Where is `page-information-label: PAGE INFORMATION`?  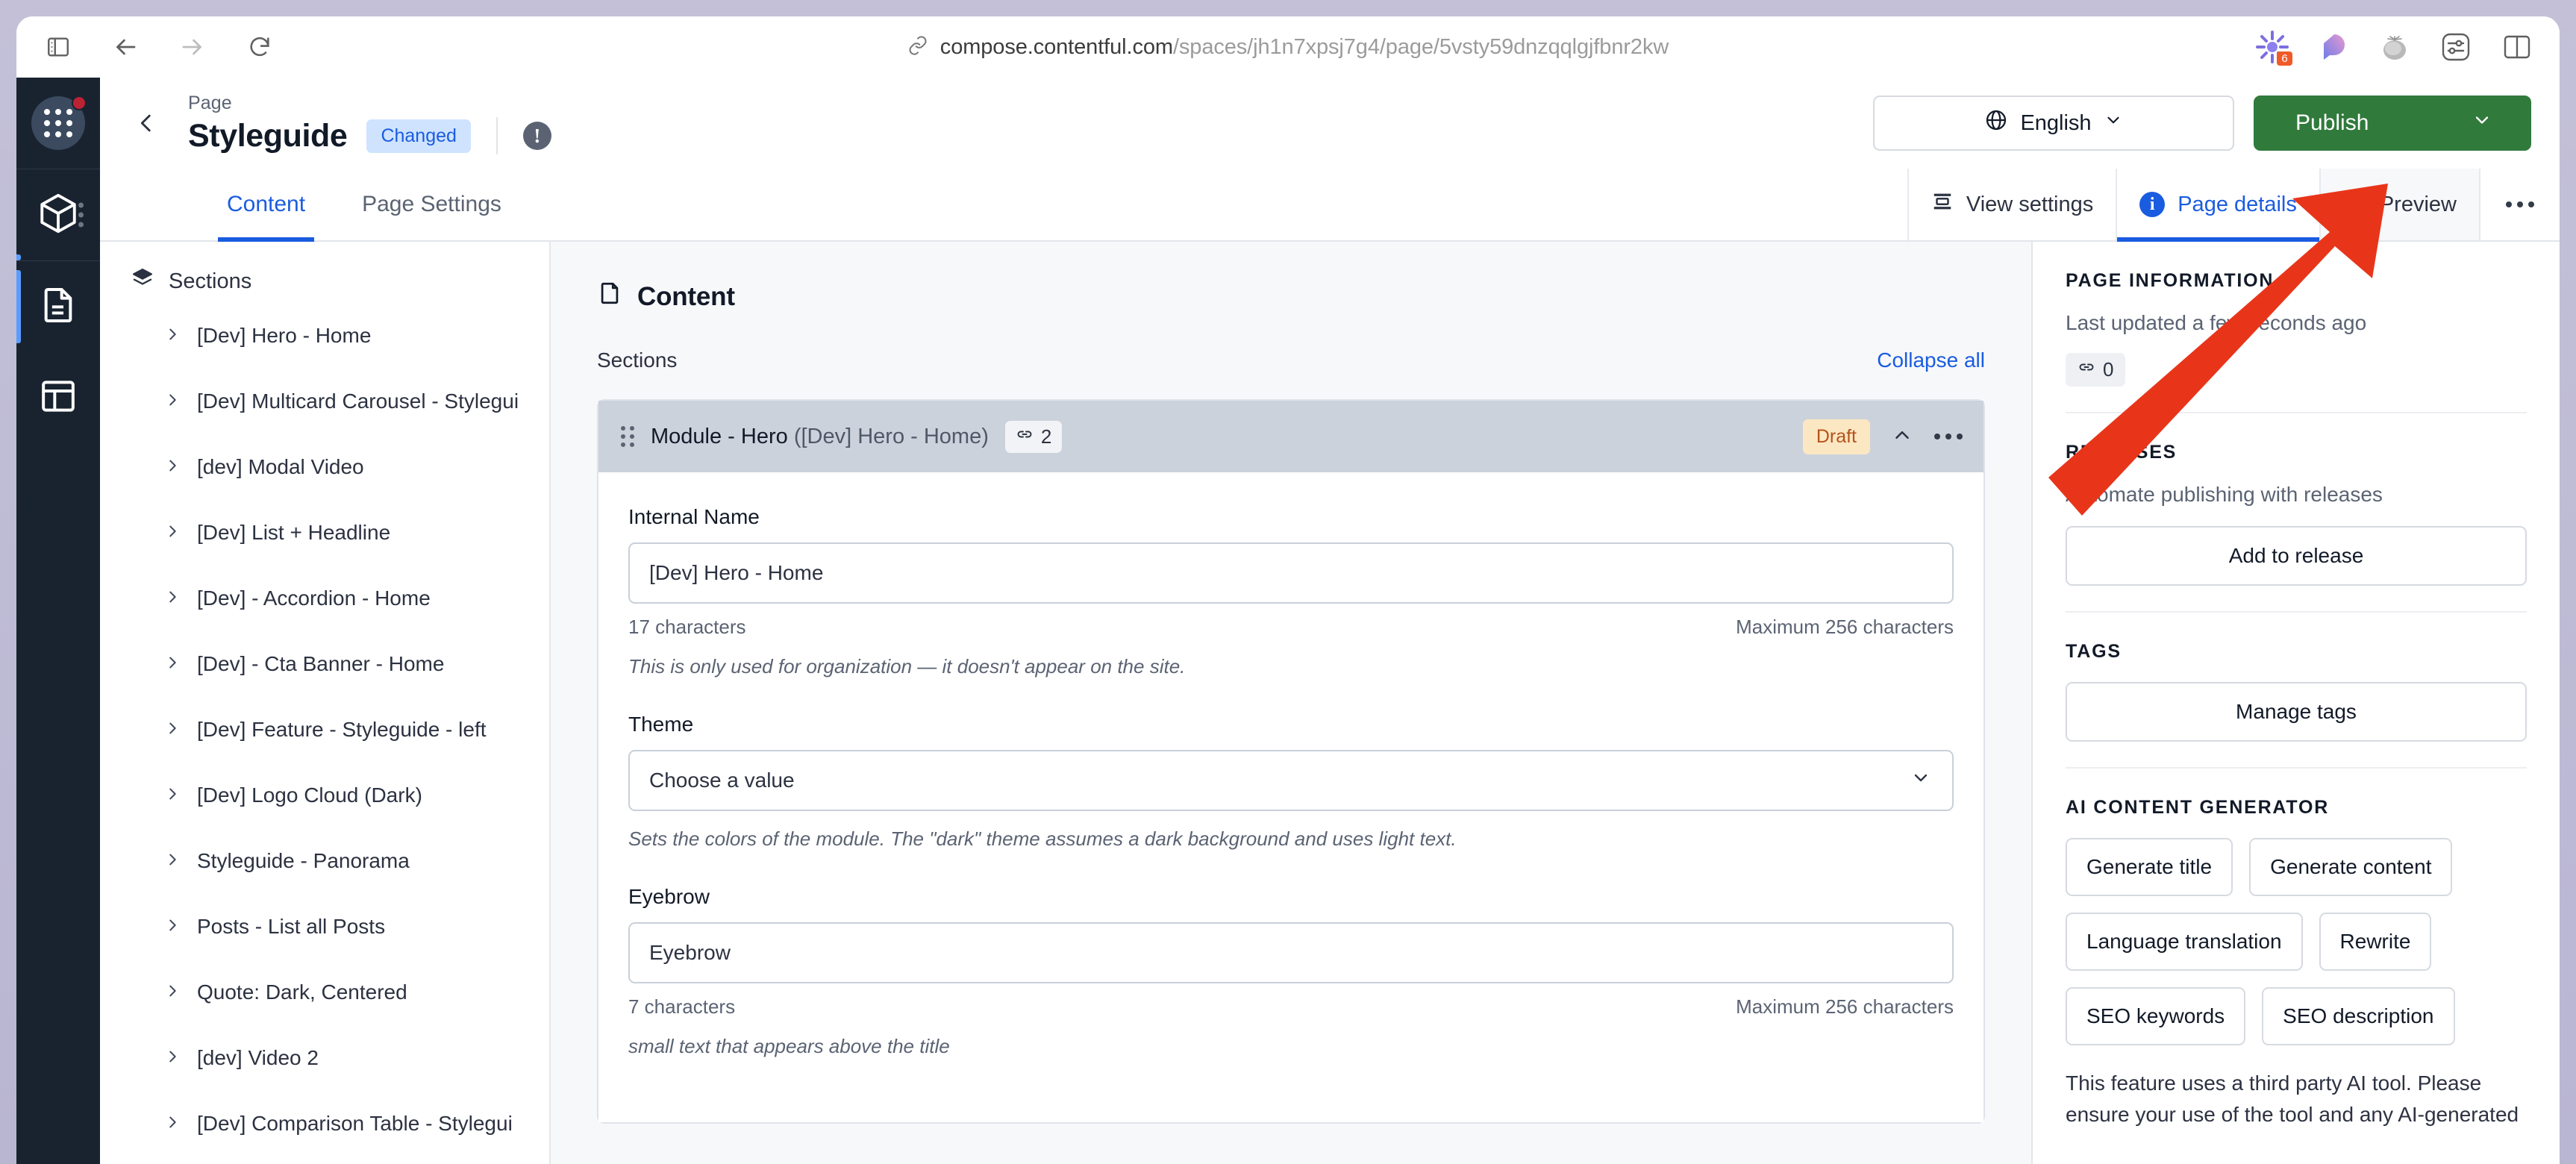 page-information-label: PAGE INFORMATION is located at coordinates (2170, 280).